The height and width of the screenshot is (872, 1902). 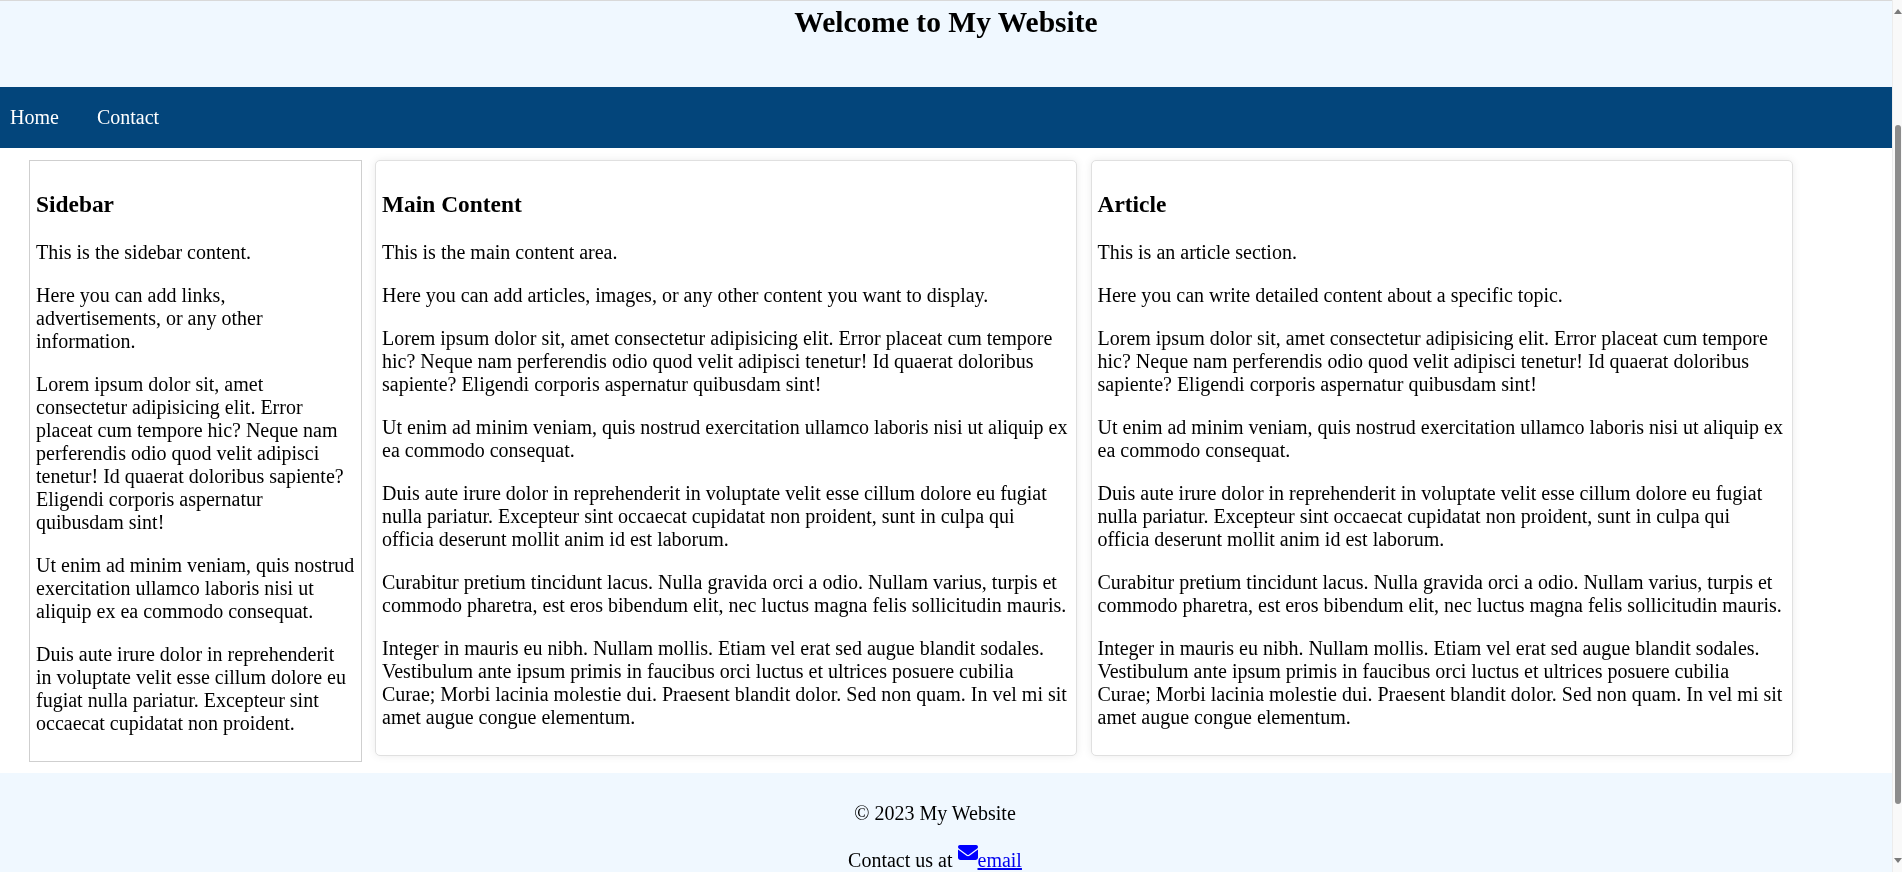 I want to click on envelope-icon, so click(x=967, y=852).